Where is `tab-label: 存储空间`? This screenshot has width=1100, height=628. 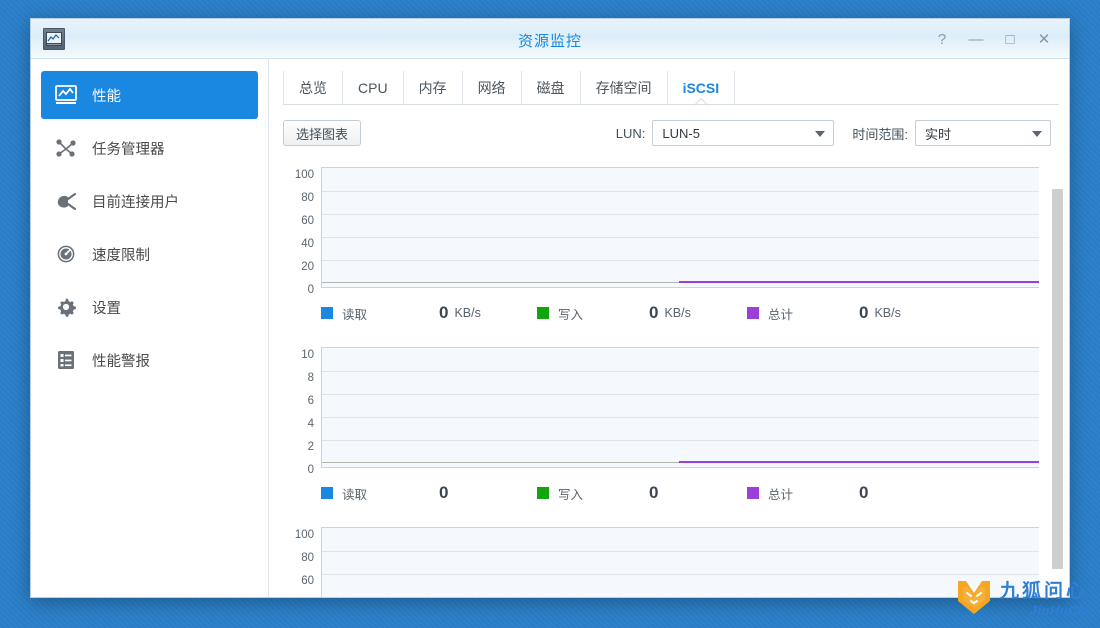 tab-label: 存储空间 is located at coordinates (623, 88).